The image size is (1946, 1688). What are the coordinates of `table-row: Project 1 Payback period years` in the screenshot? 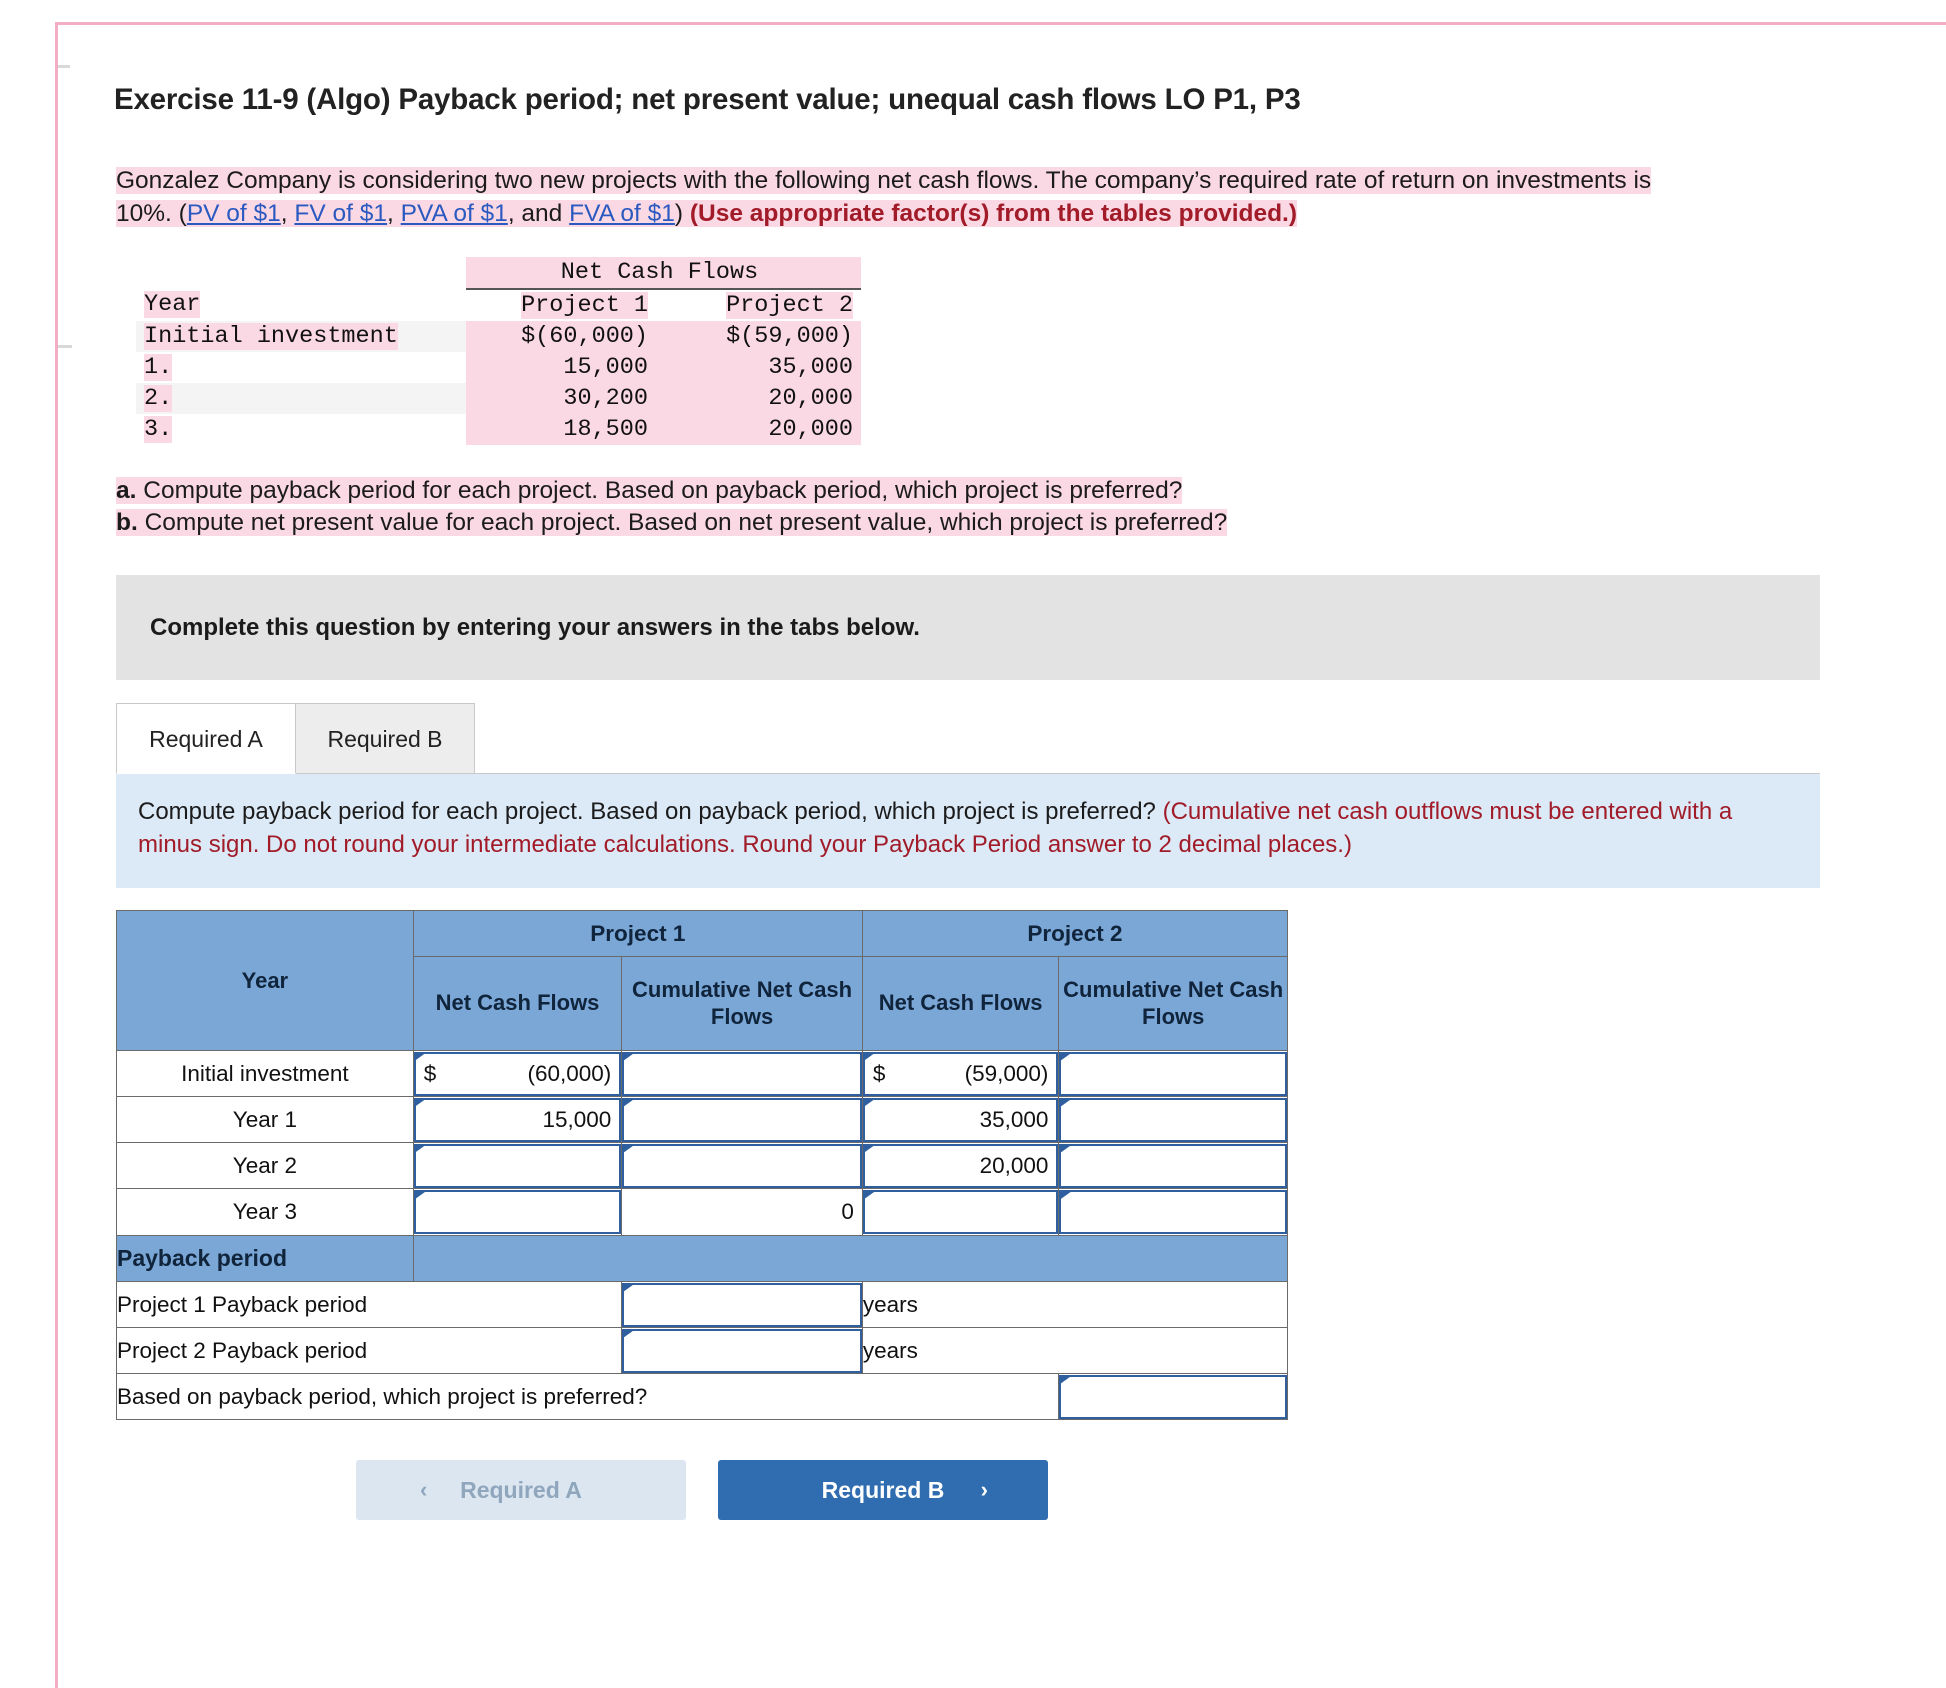 It's located at (702, 1305).